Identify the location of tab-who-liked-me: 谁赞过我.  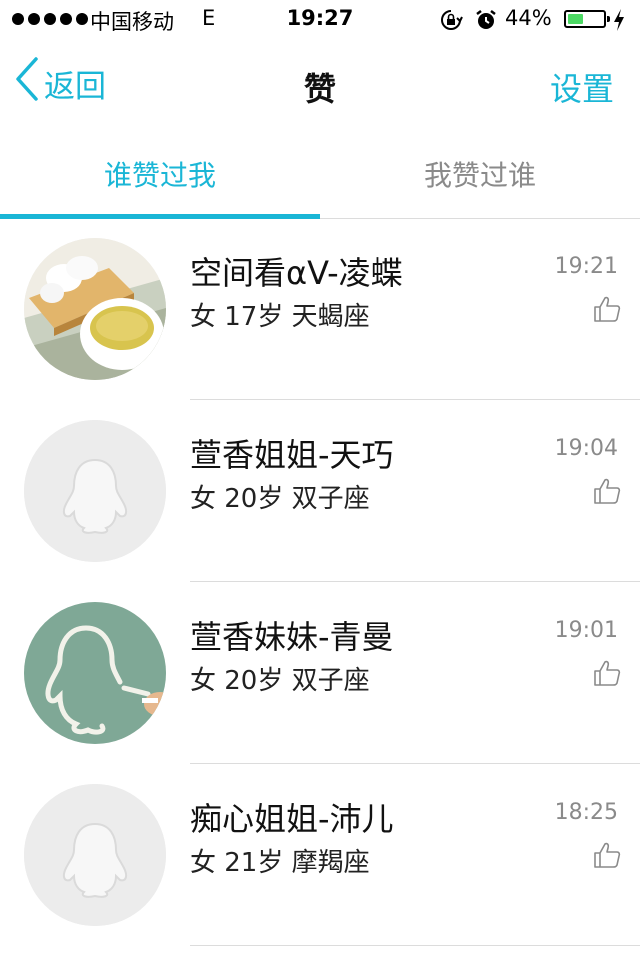
(160, 174).